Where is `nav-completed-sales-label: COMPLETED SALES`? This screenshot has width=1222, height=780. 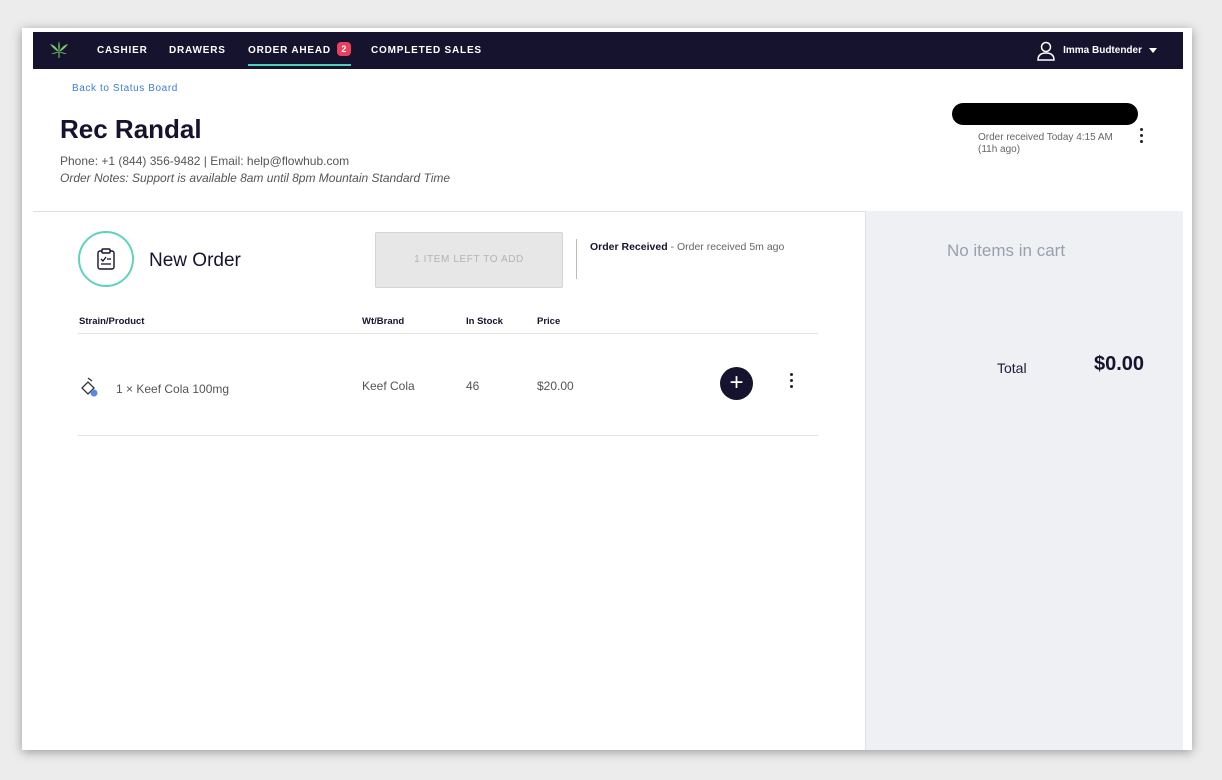
nav-completed-sales-label: COMPLETED SALES is located at coordinates (426, 50).